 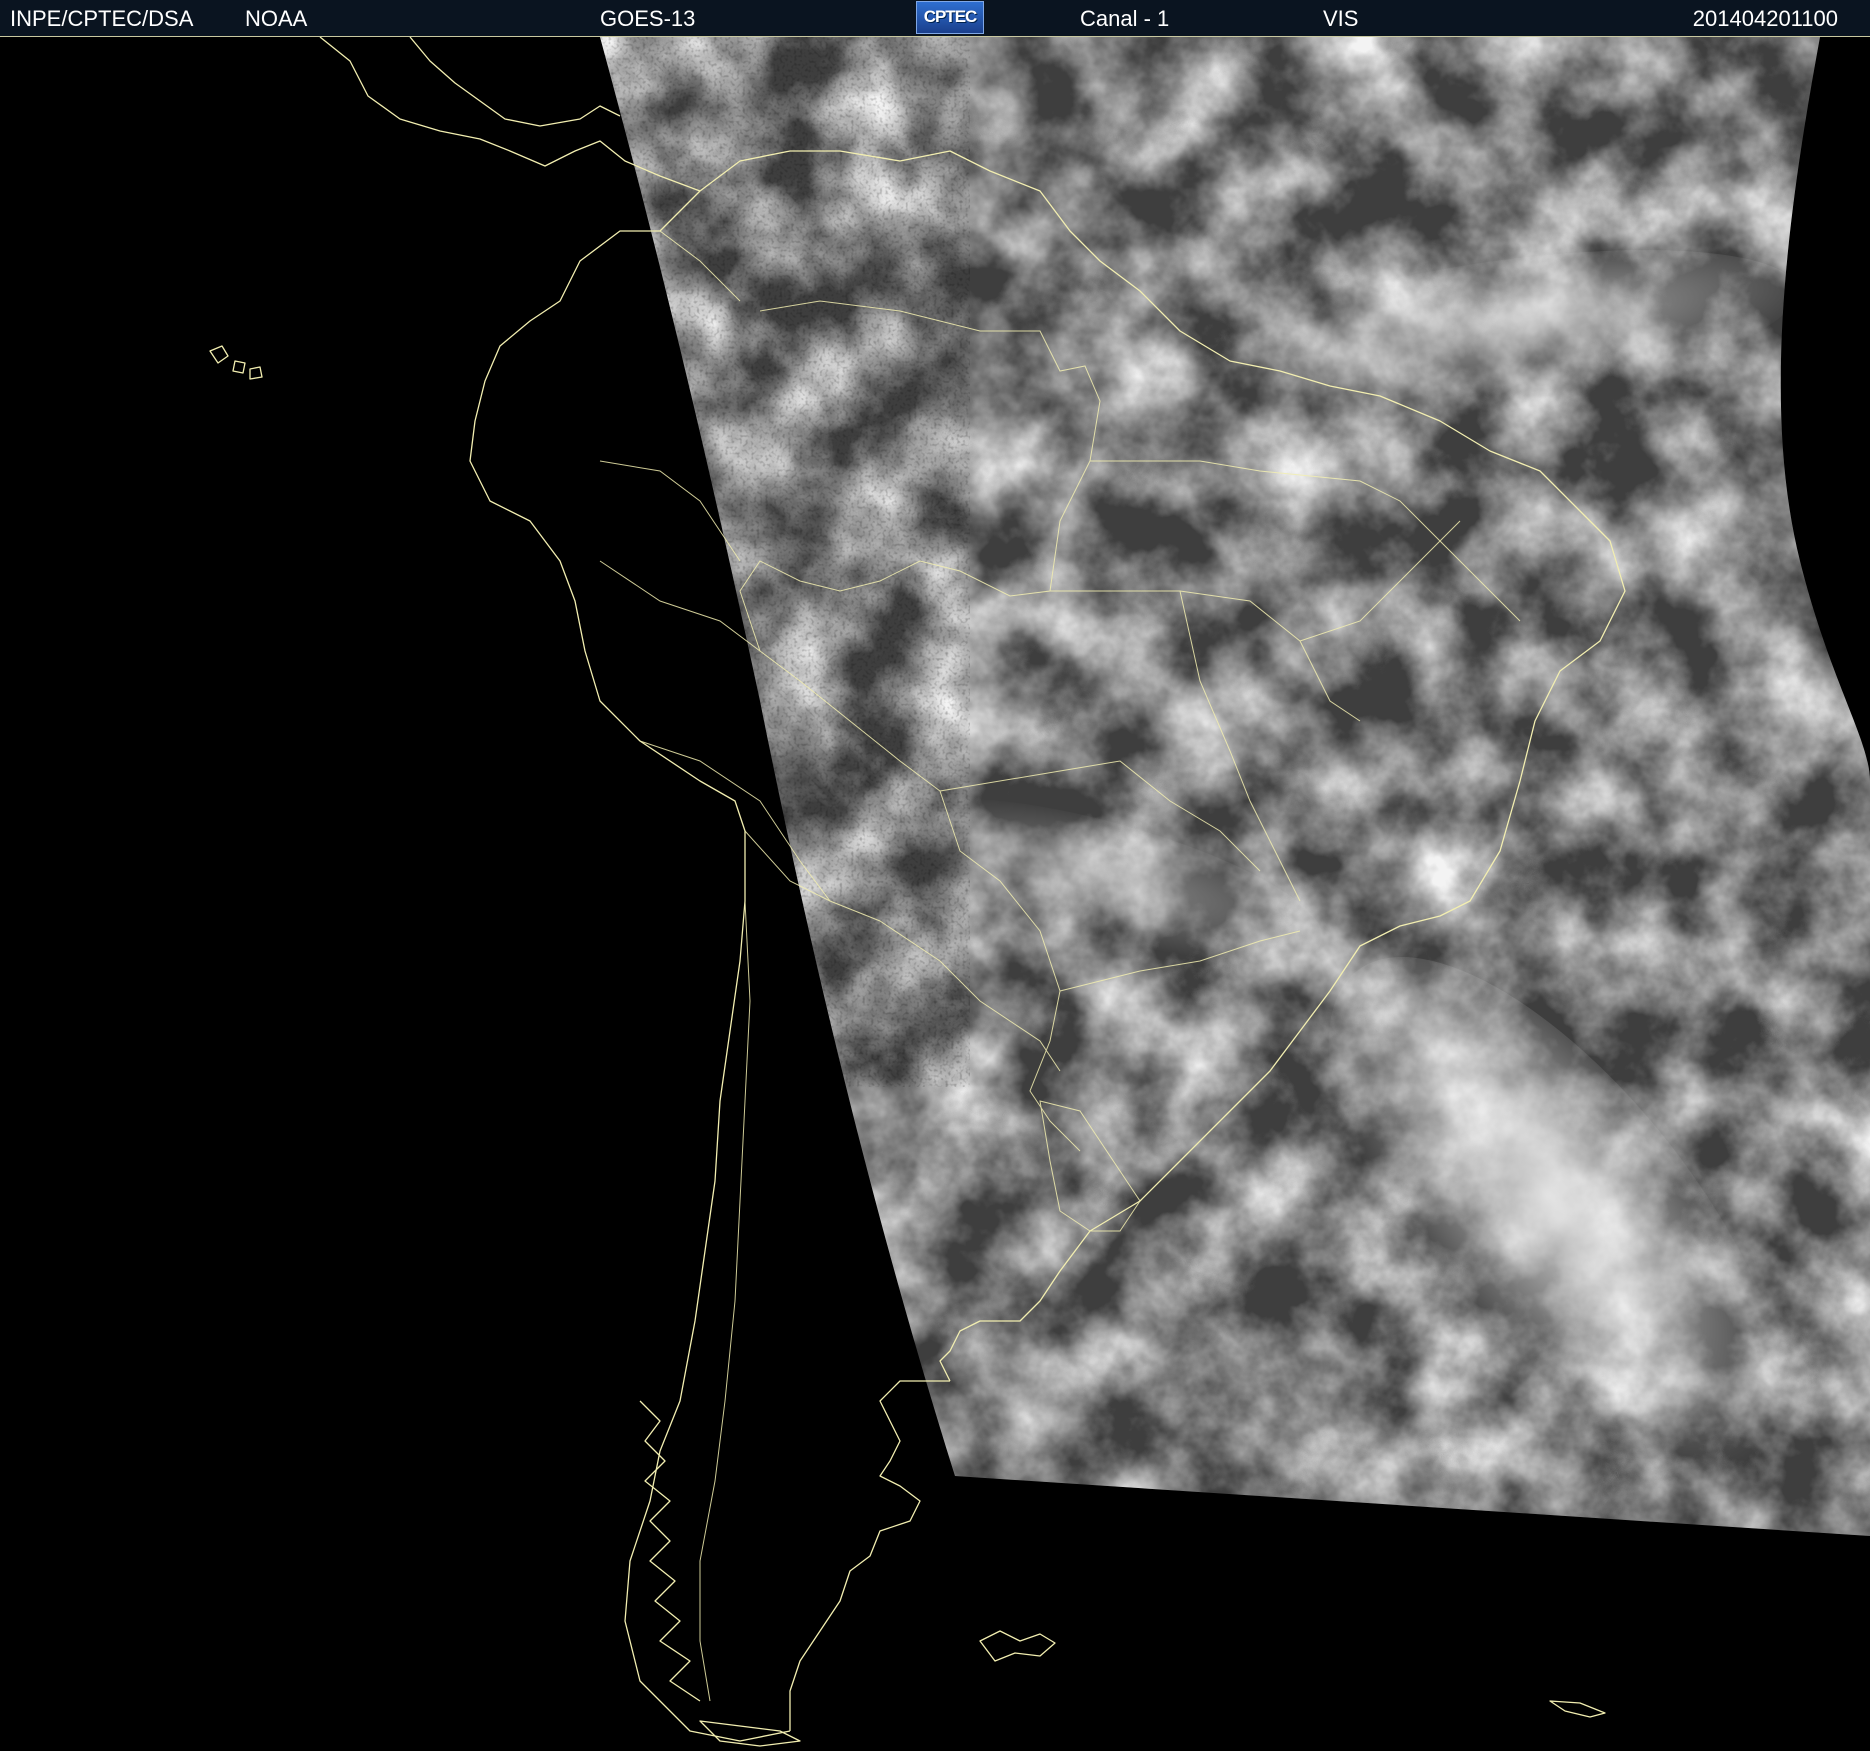 I want to click on channel-label: Canal - 1, so click(x=1125, y=18).